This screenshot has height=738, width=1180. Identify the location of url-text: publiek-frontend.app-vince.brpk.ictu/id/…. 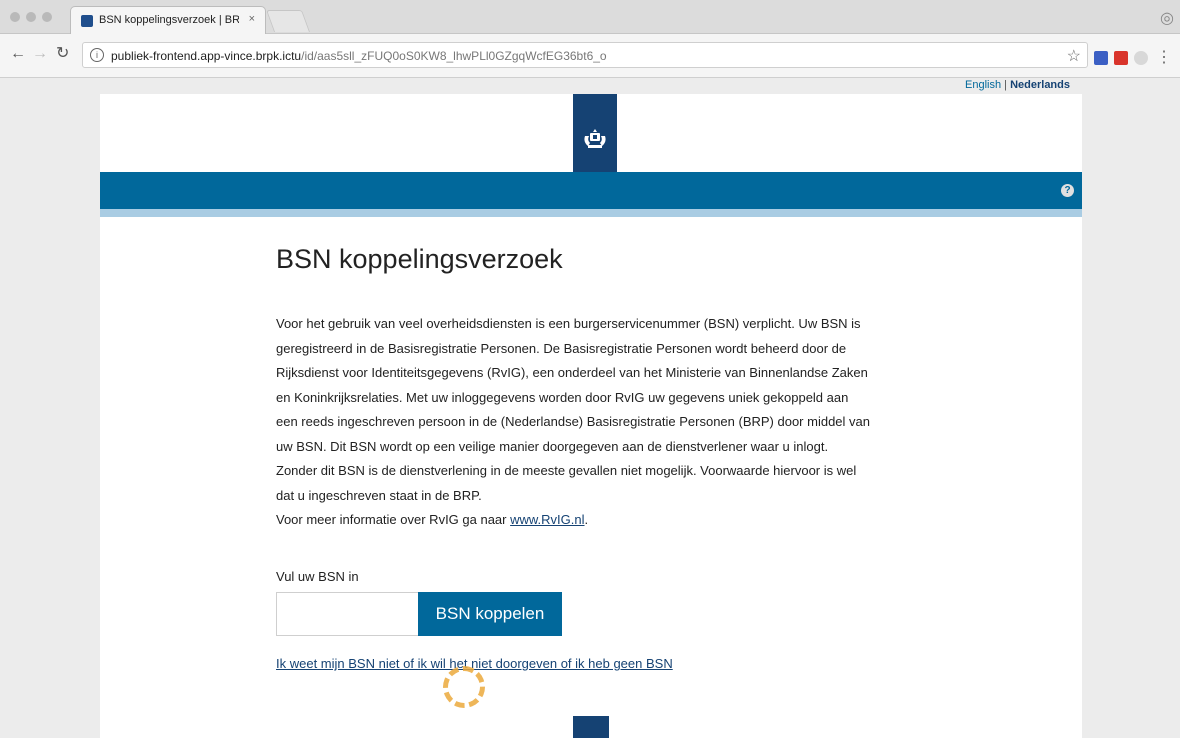
(359, 56).